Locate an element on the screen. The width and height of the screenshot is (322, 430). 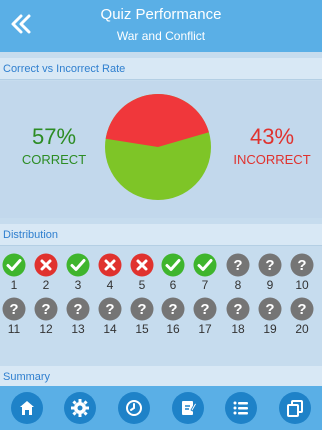
question-6-item: 6 is located at coordinates (173, 275).